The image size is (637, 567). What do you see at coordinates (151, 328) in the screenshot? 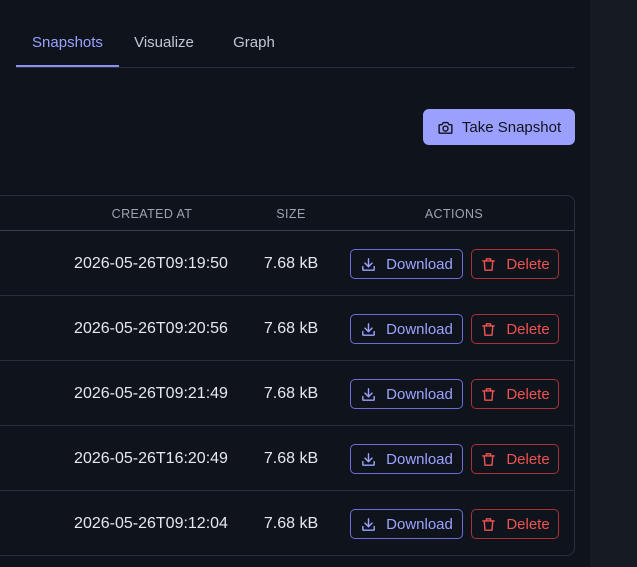
I see `created-at-cell: 2026-05-26T09:20:56` at bounding box center [151, 328].